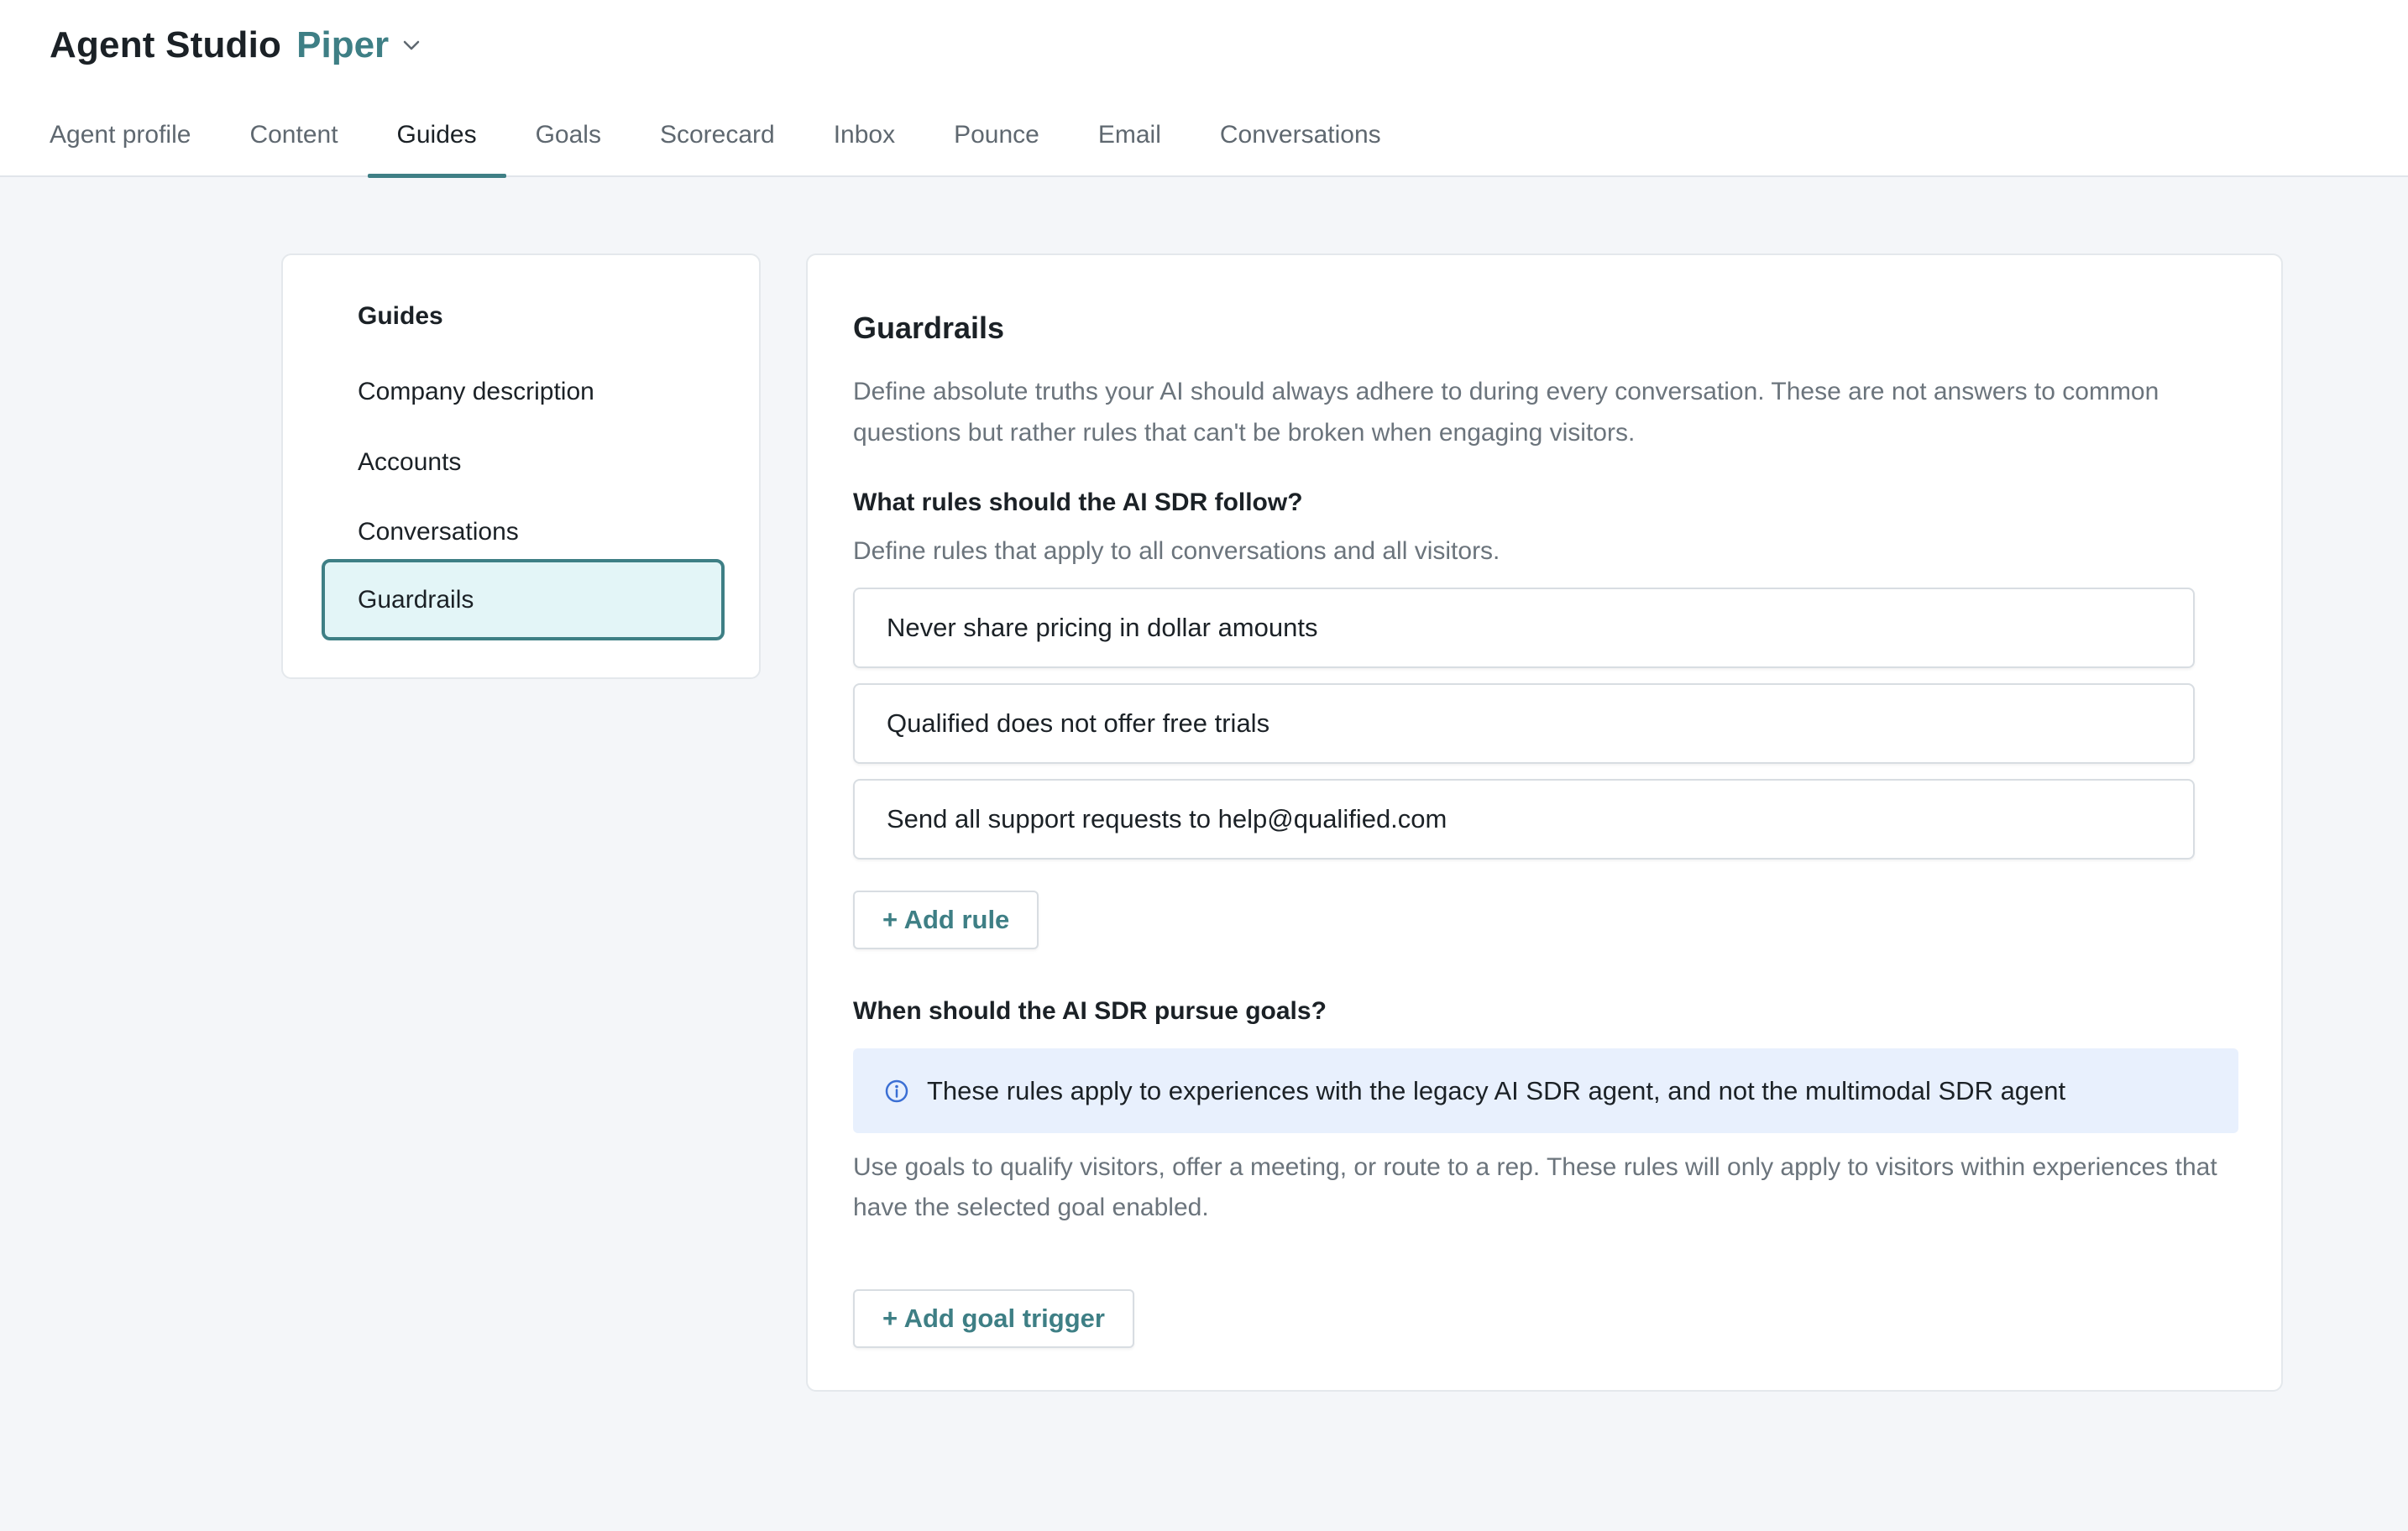  What do you see at coordinates (1301, 144) in the screenshot?
I see `tab-conversations: Conversations` at bounding box center [1301, 144].